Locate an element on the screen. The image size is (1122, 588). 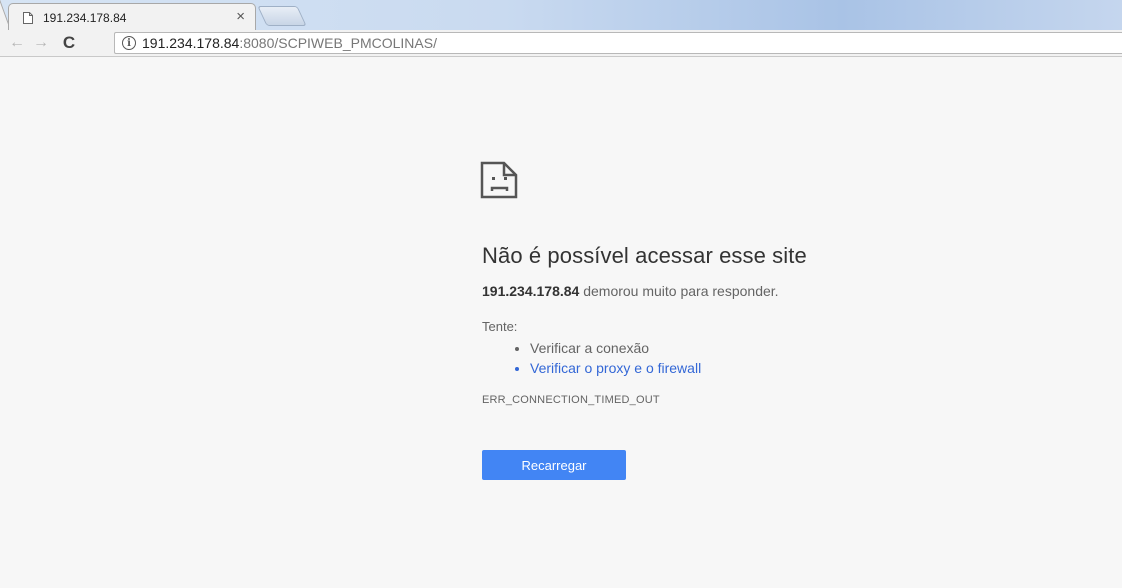
tab-title: 191.234.178.84 is located at coordinates (85, 17).